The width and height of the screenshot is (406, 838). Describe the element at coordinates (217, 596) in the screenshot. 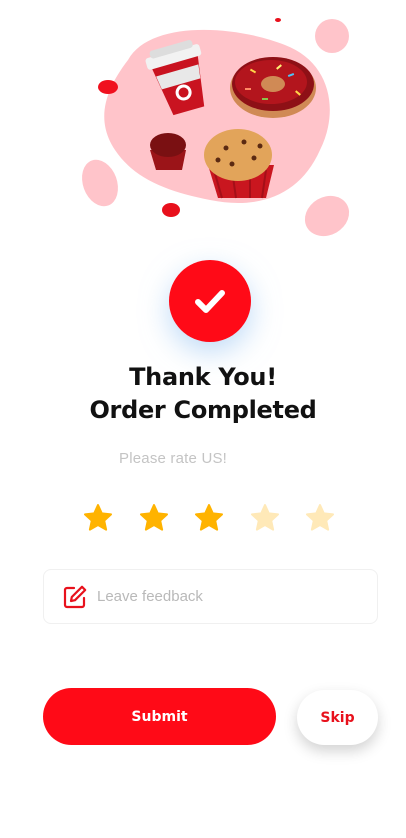

I see `feedback-input` at that location.